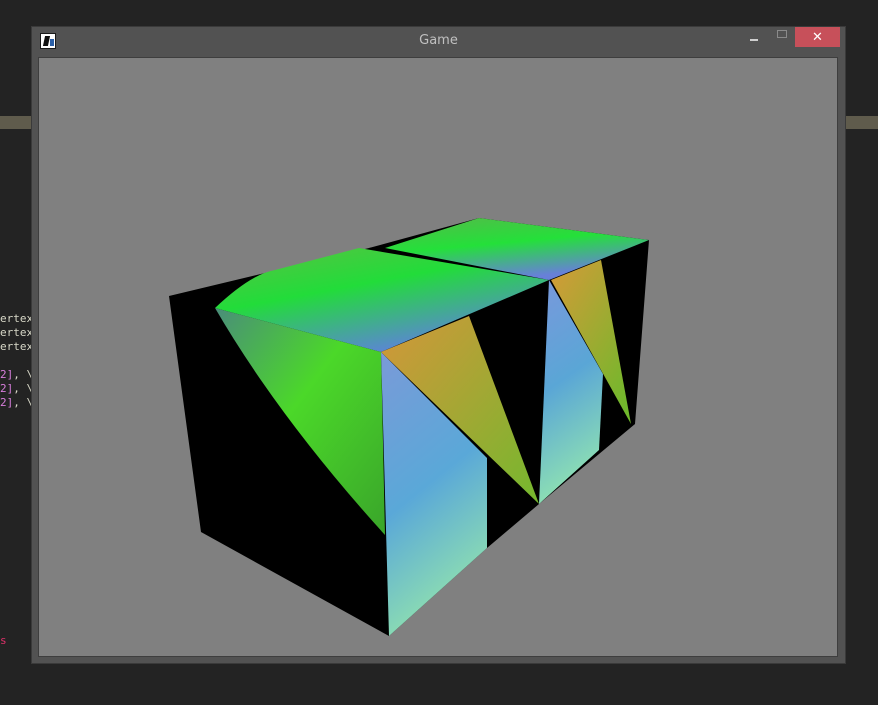  What do you see at coordinates (754, 40) in the screenshot?
I see `minimize-icon` at bounding box center [754, 40].